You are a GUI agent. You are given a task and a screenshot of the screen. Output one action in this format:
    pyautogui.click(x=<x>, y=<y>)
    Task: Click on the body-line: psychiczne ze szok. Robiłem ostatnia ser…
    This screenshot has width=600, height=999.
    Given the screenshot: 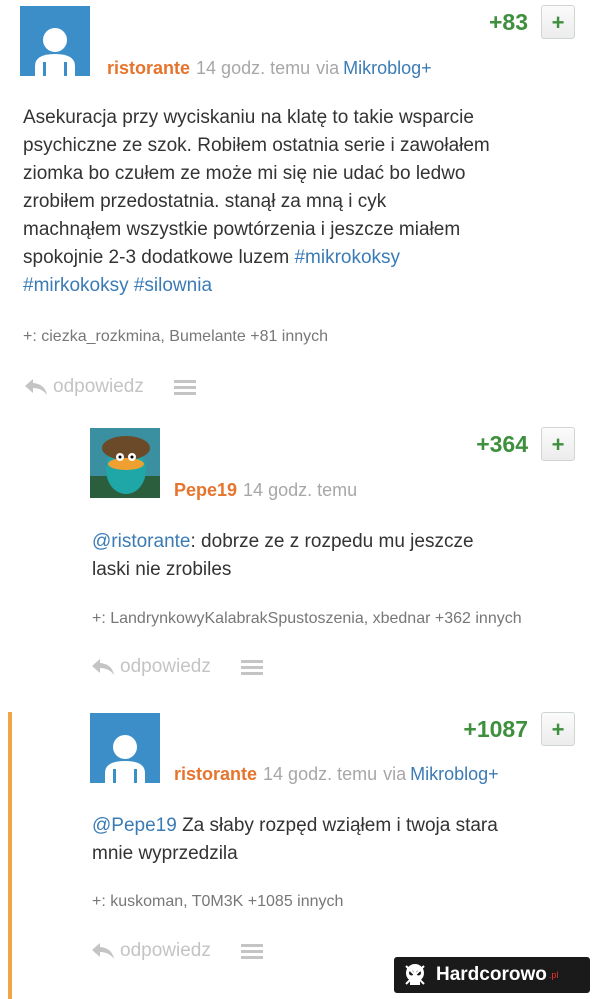 What is the action you would take?
    pyautogui.click(x=256, y=145)
    